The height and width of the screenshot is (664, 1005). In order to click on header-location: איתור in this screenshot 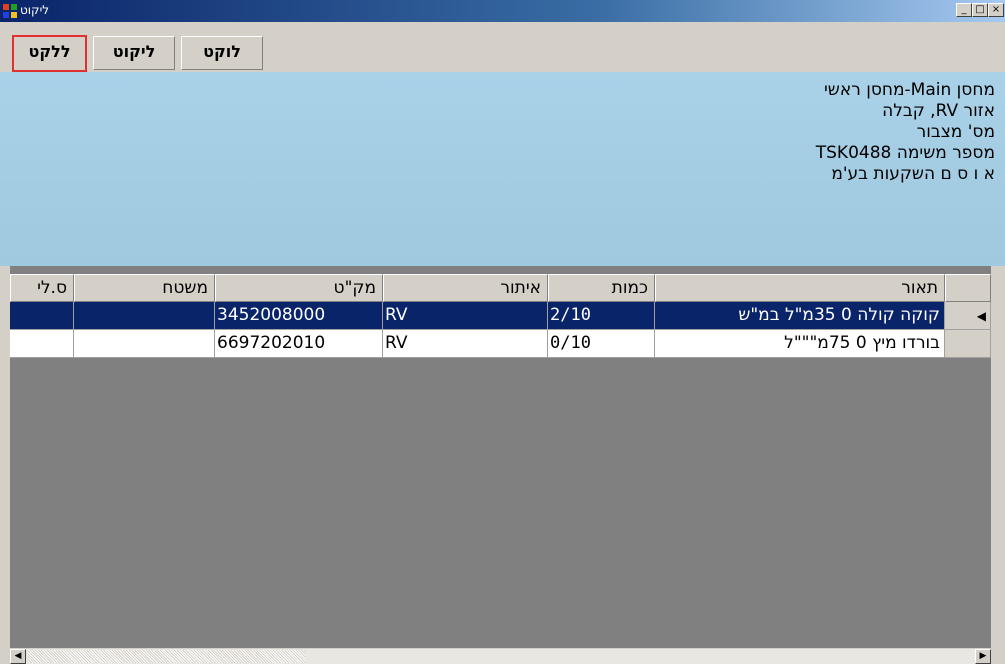, I will do `click(465, 288)`.